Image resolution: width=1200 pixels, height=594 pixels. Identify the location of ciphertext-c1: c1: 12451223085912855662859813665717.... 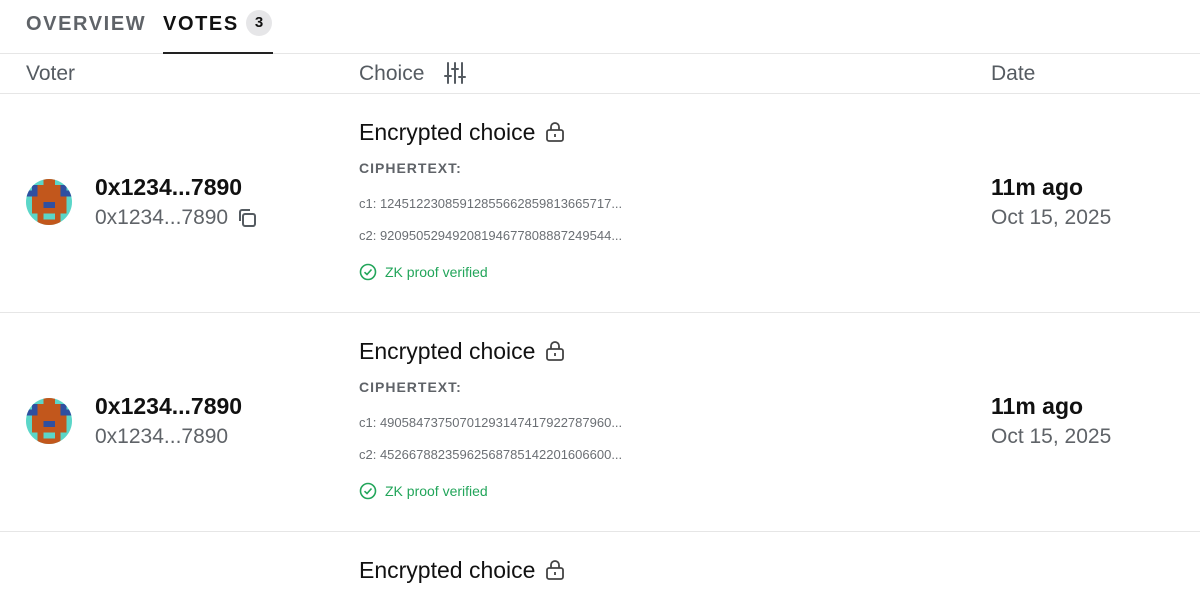
(491, 203).